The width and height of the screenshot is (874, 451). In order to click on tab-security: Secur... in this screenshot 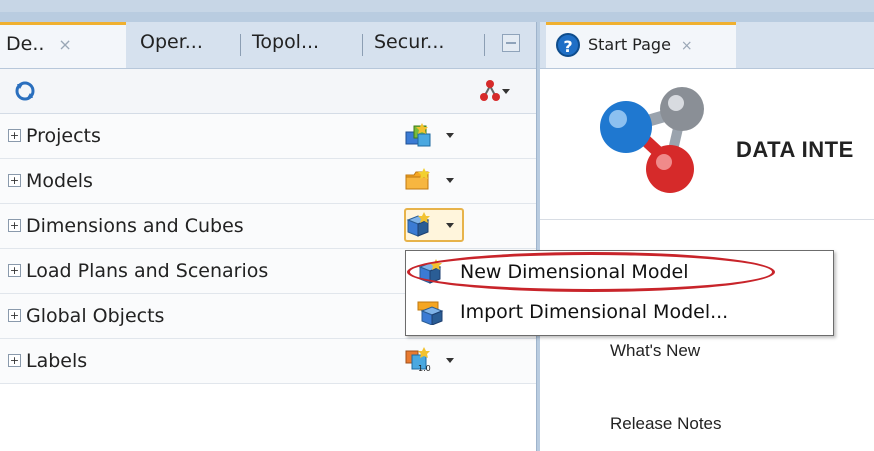, I will do `click(423, 45)`.